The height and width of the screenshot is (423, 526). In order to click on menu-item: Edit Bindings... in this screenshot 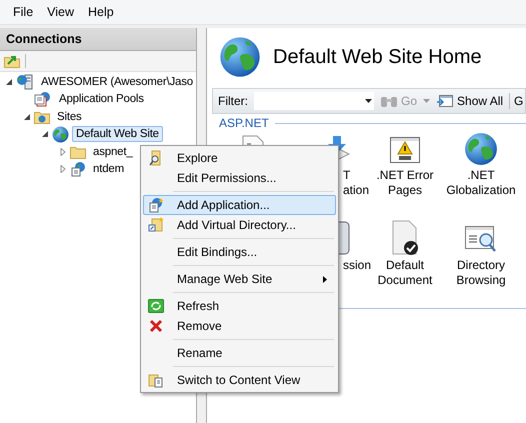, I will do `click(239, 252)`.